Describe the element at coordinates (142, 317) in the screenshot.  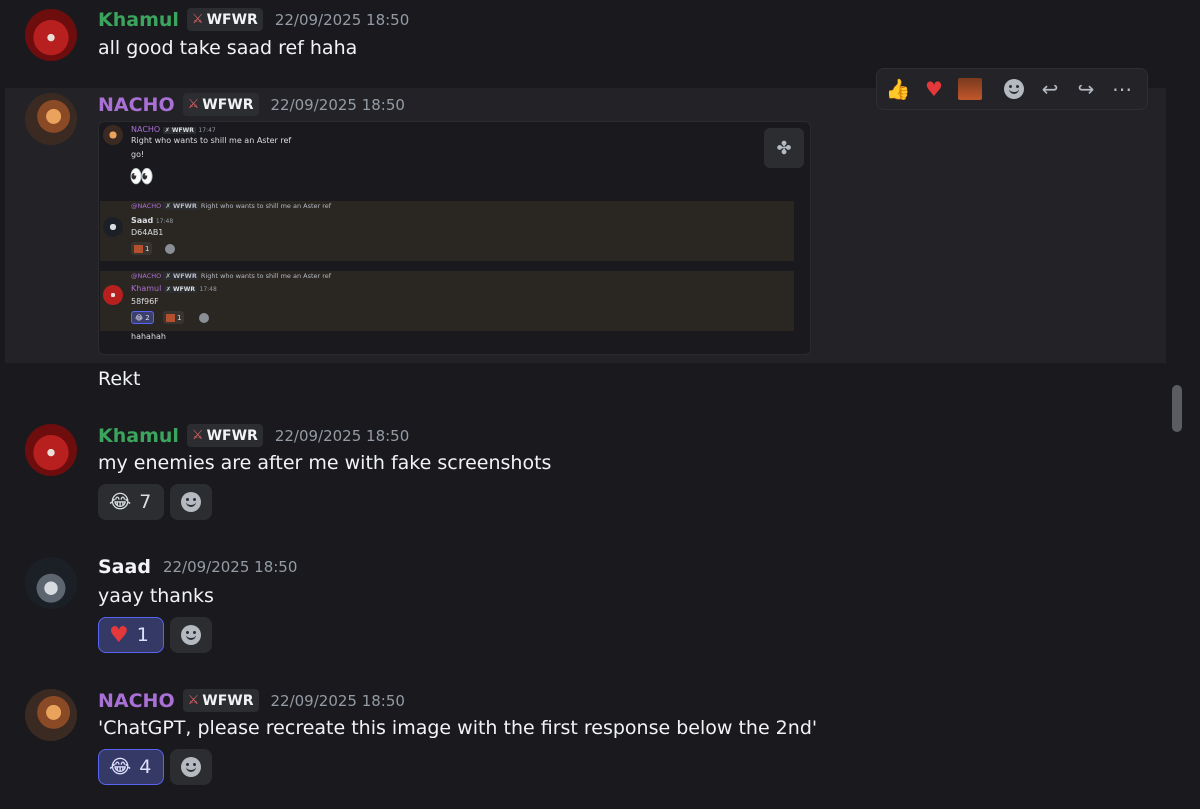
I see `embed-reaction: 😂 2` at that location.